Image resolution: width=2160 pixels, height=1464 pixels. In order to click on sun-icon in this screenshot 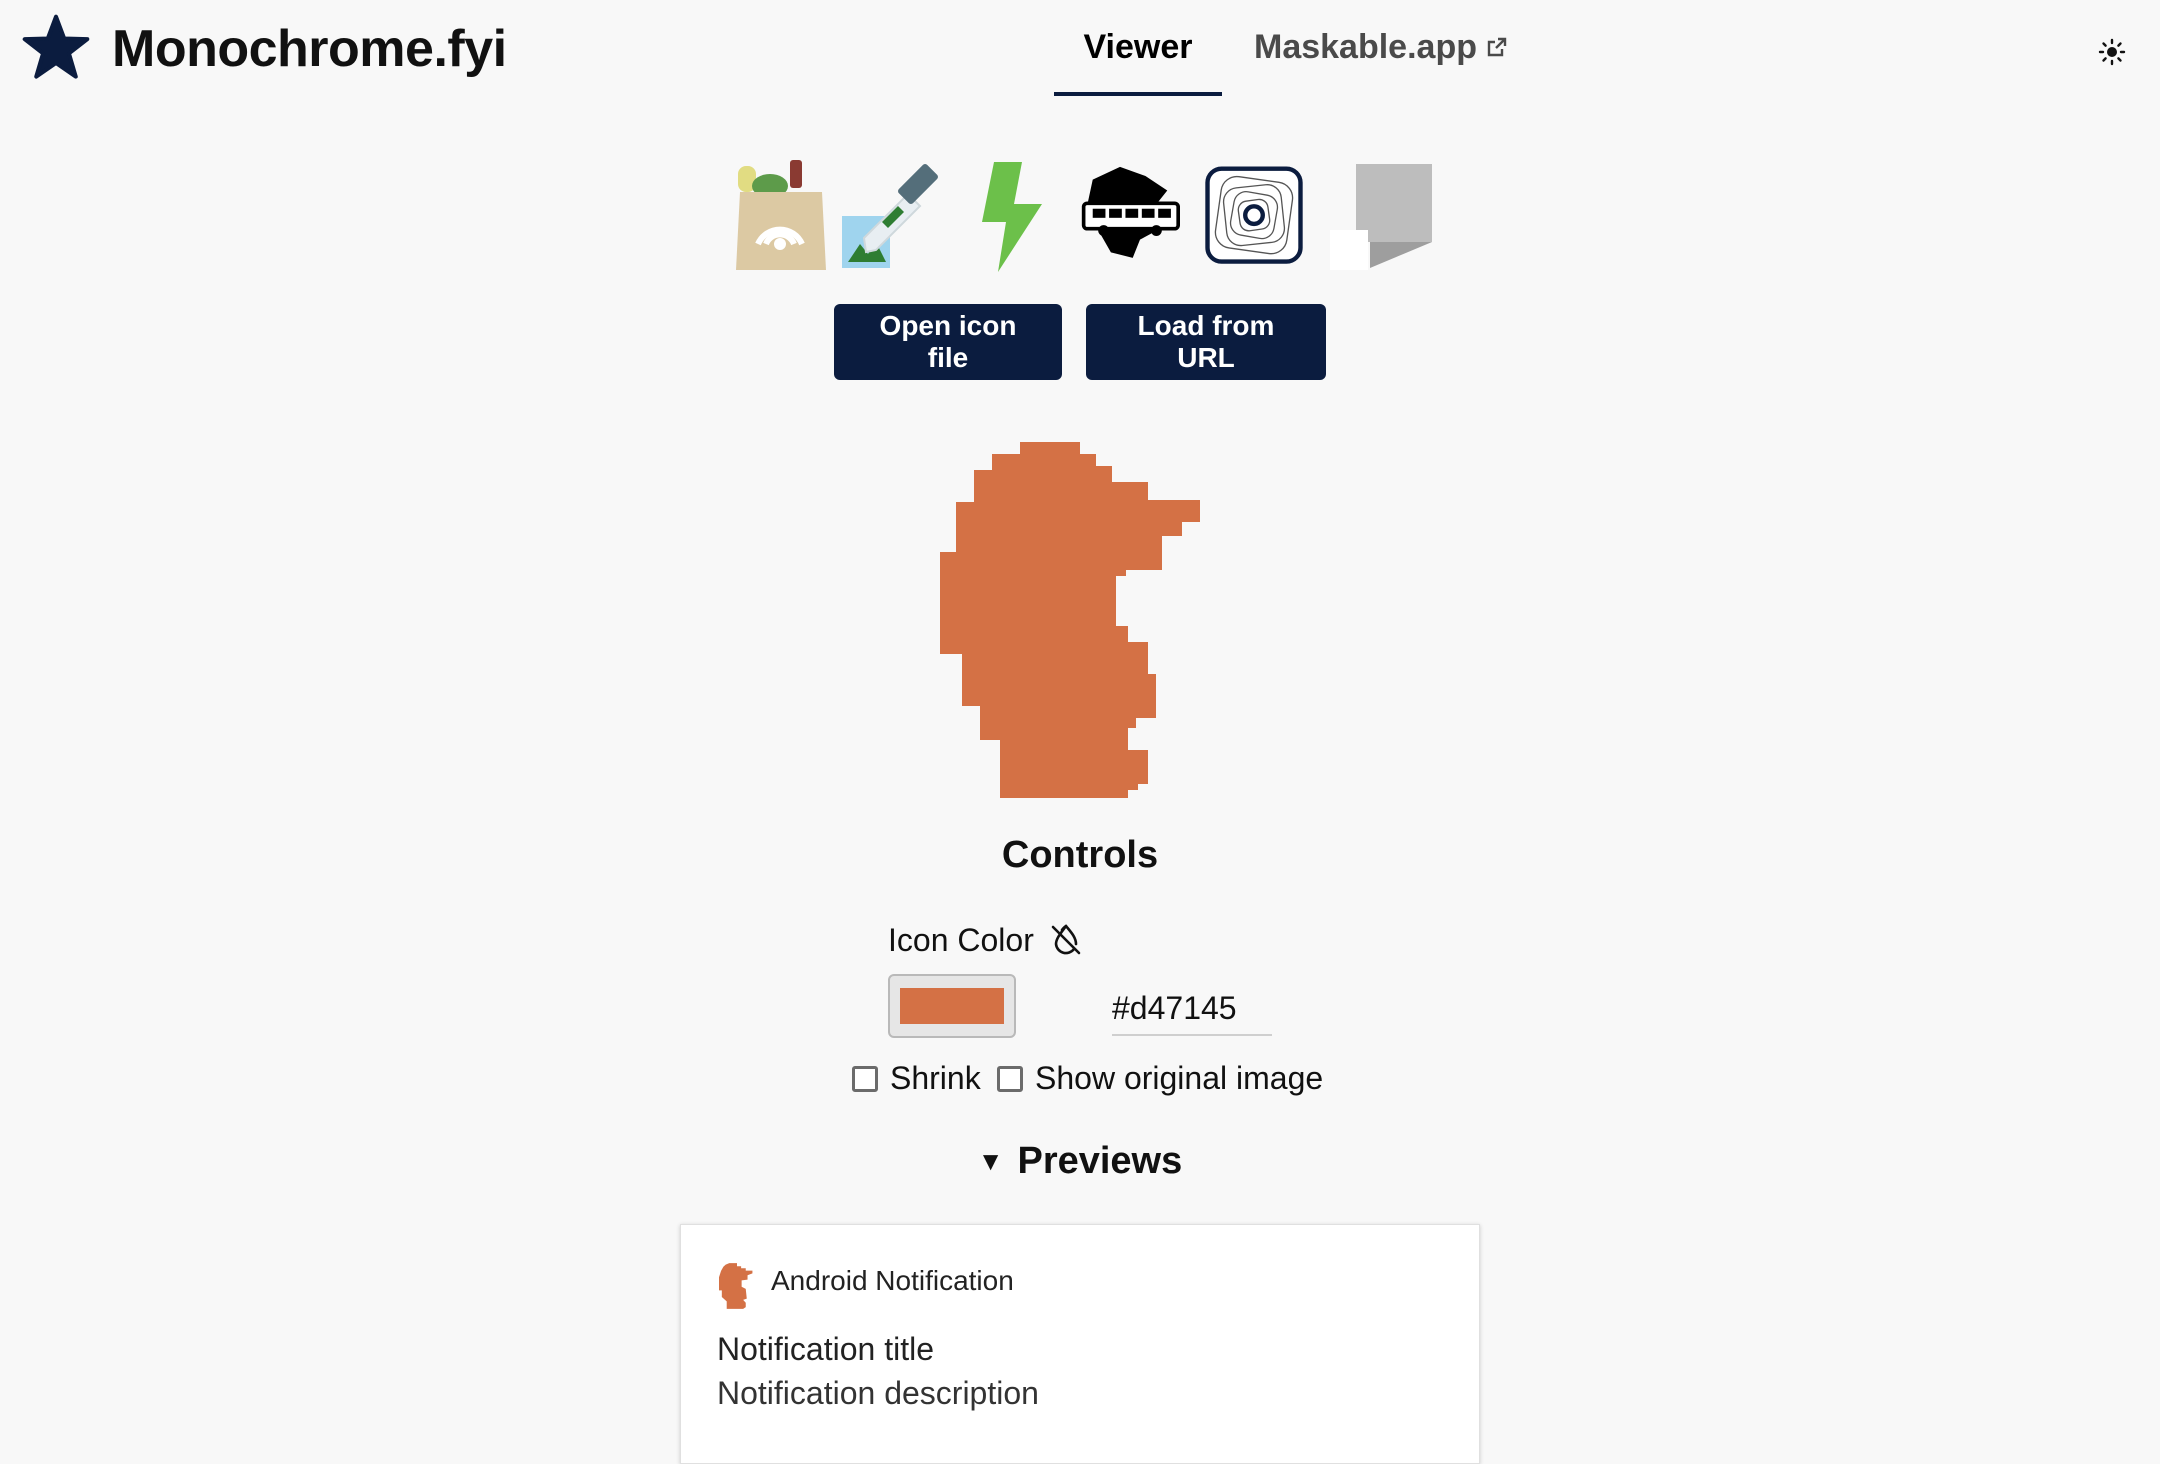, I will do `click(2112, 52)`.